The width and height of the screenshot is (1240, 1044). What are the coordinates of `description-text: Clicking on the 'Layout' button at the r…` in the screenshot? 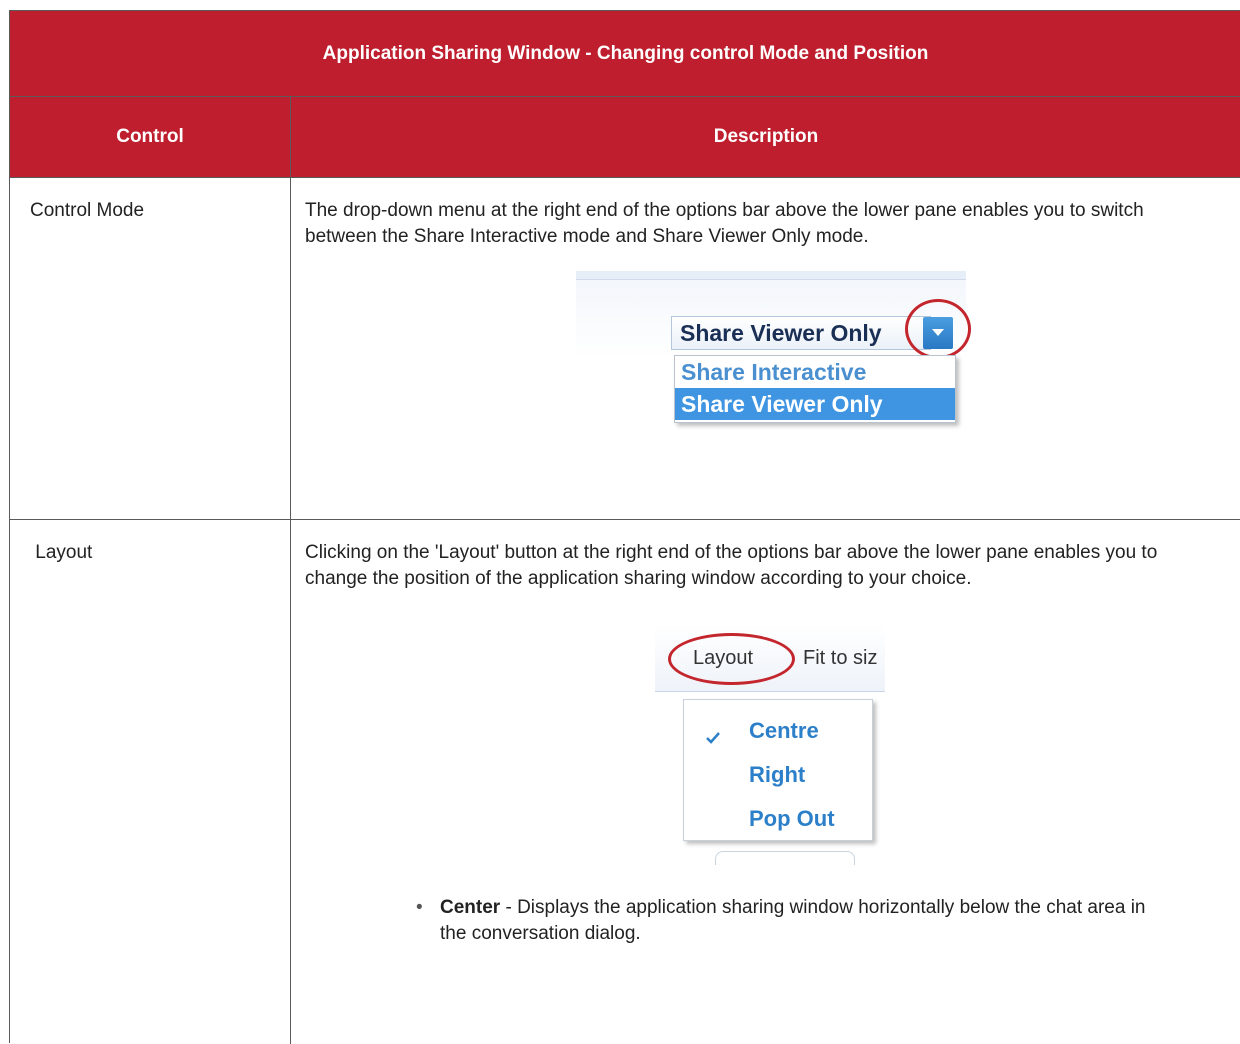 It's located at (731, 565).